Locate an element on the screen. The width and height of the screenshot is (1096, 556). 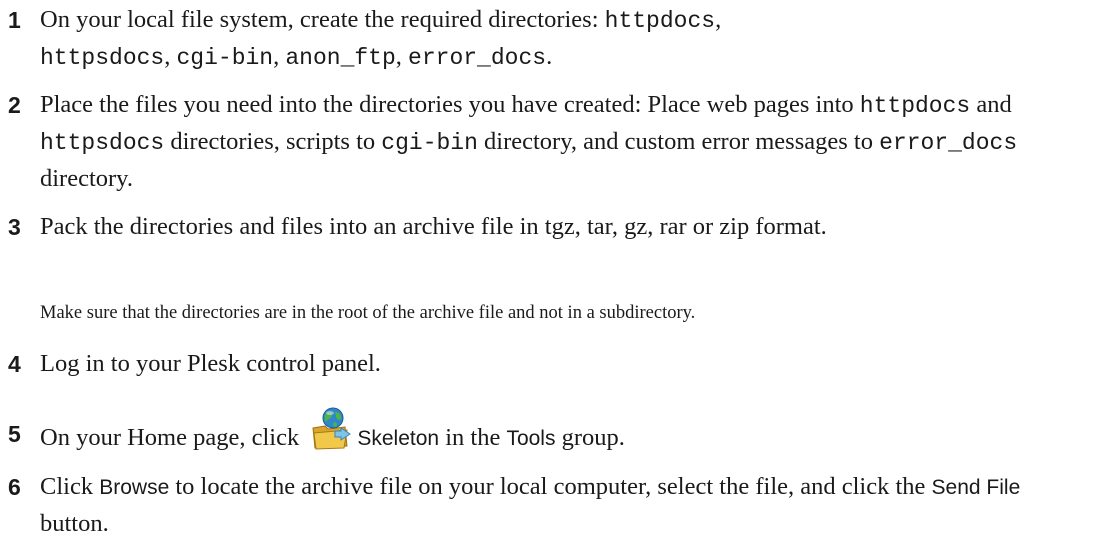
step-number: 3 is located at coordinates (14, 227).